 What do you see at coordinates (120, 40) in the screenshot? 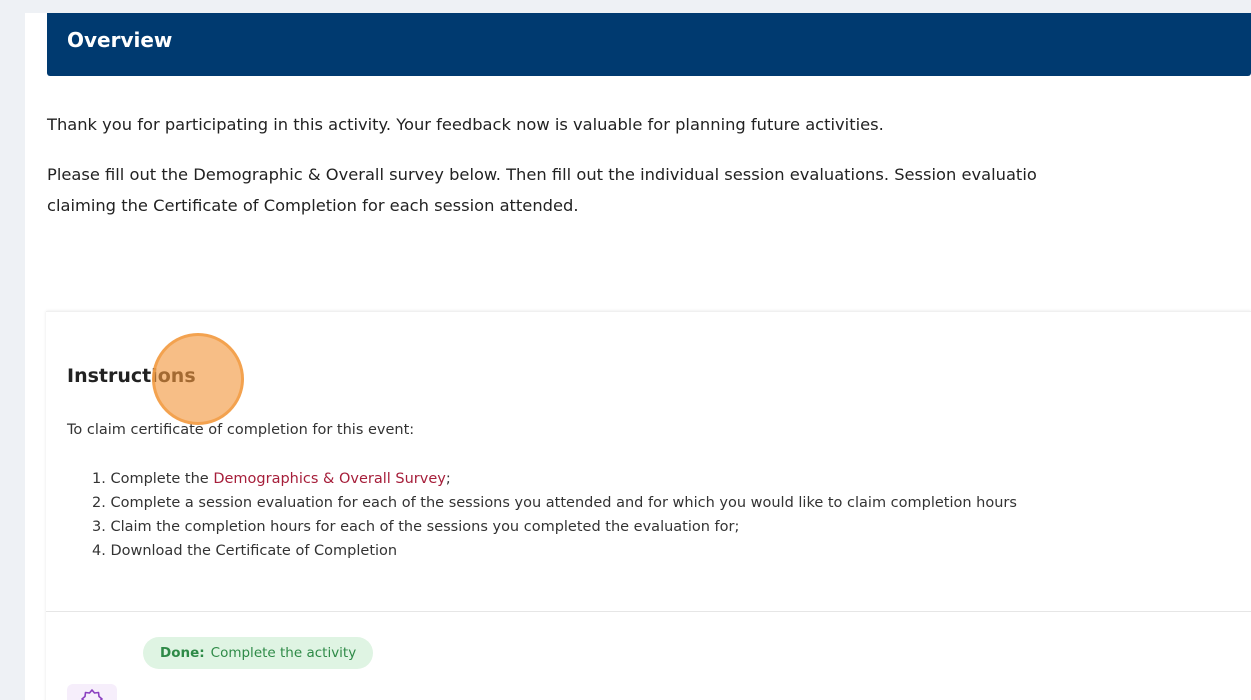
I see `overview-title: Overview` at bounding box center [120, 40].